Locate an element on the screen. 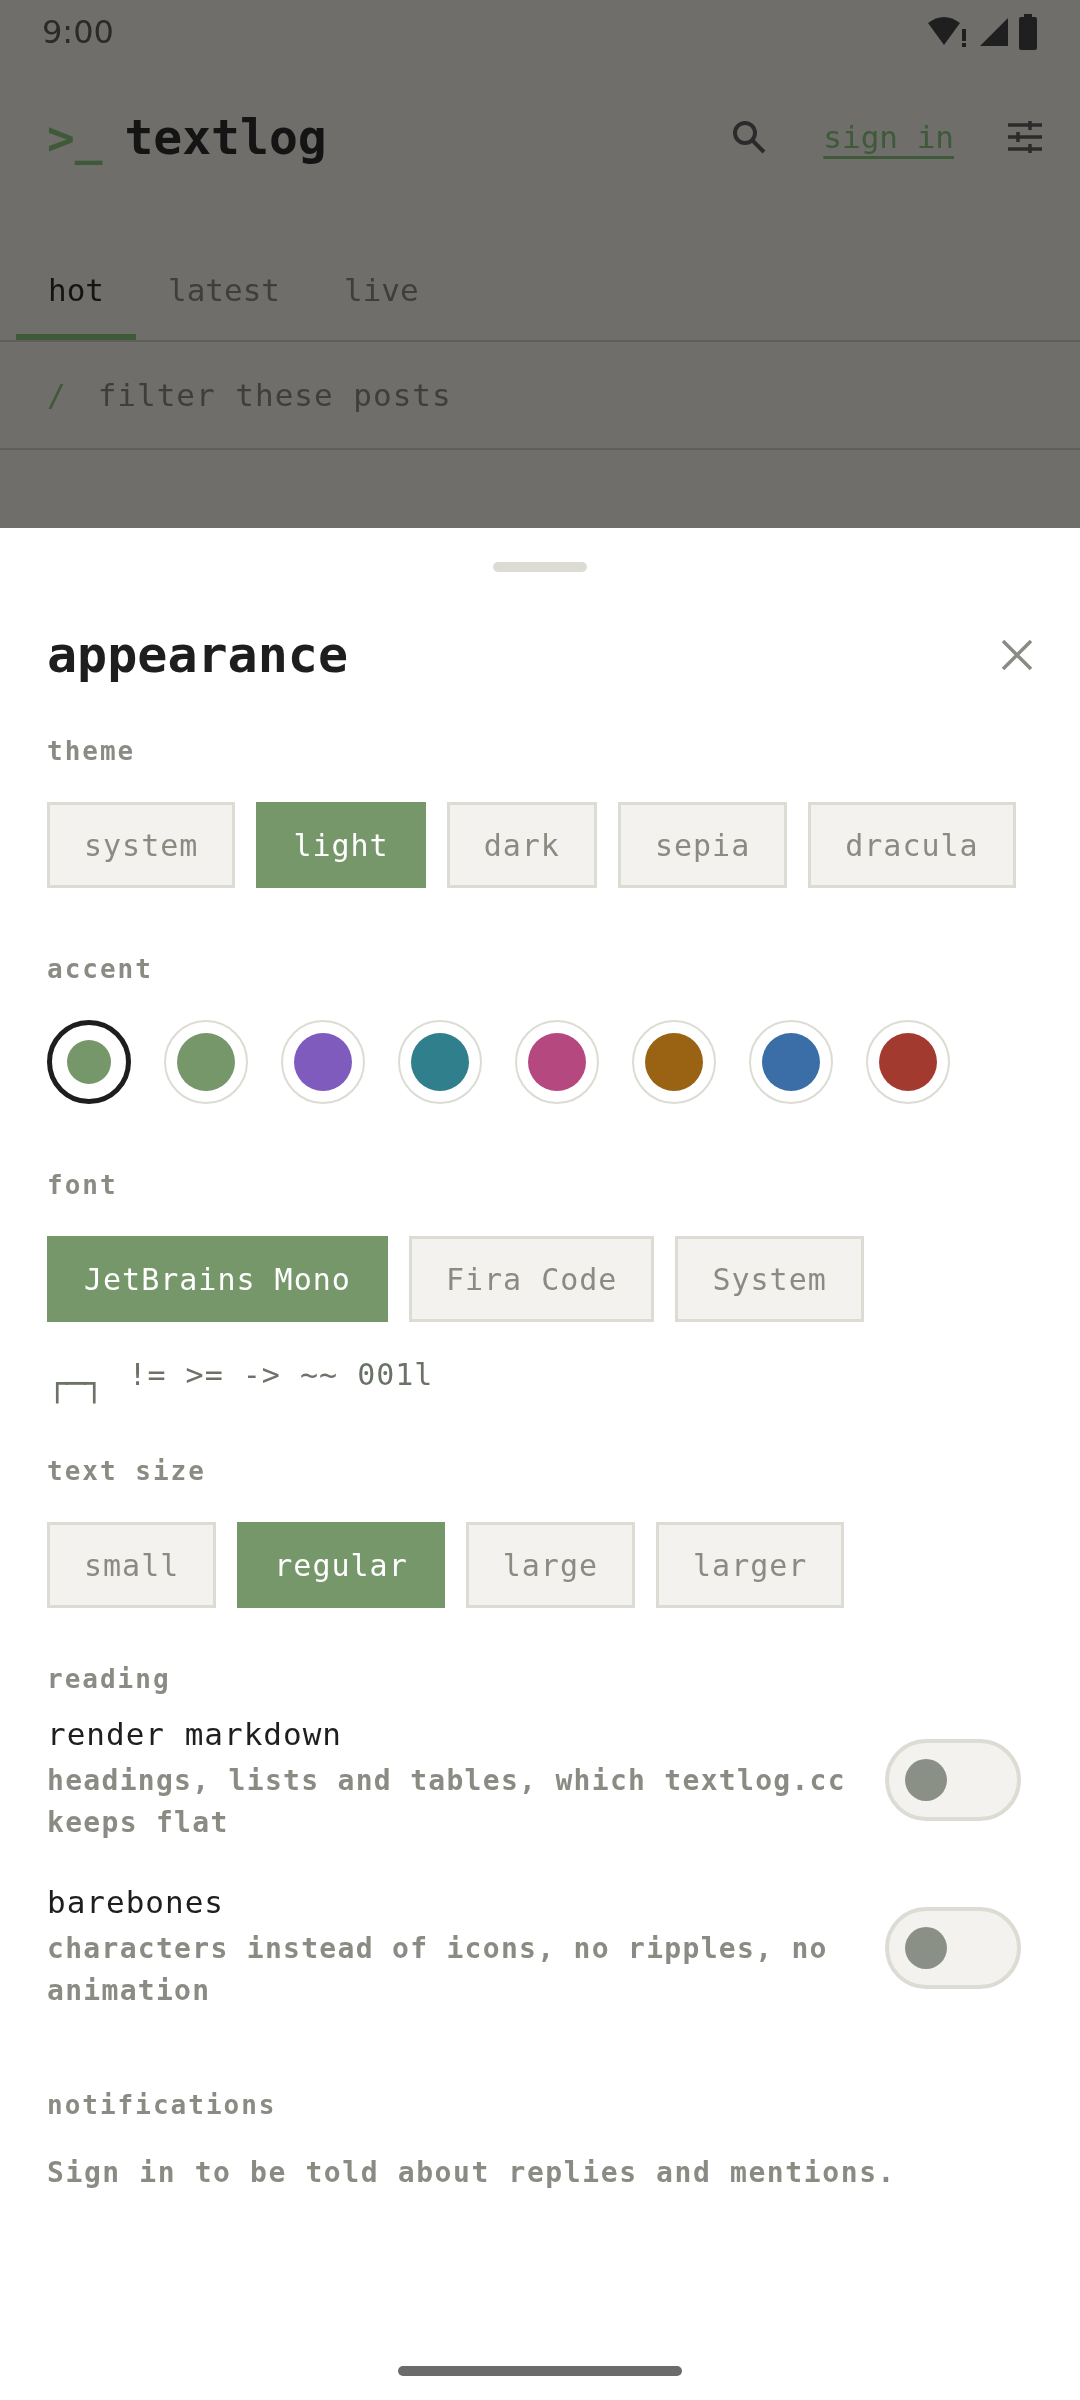 This screenshot has width=1080, height=2400. option-chip: dracula is located at coordinates (912, 845).